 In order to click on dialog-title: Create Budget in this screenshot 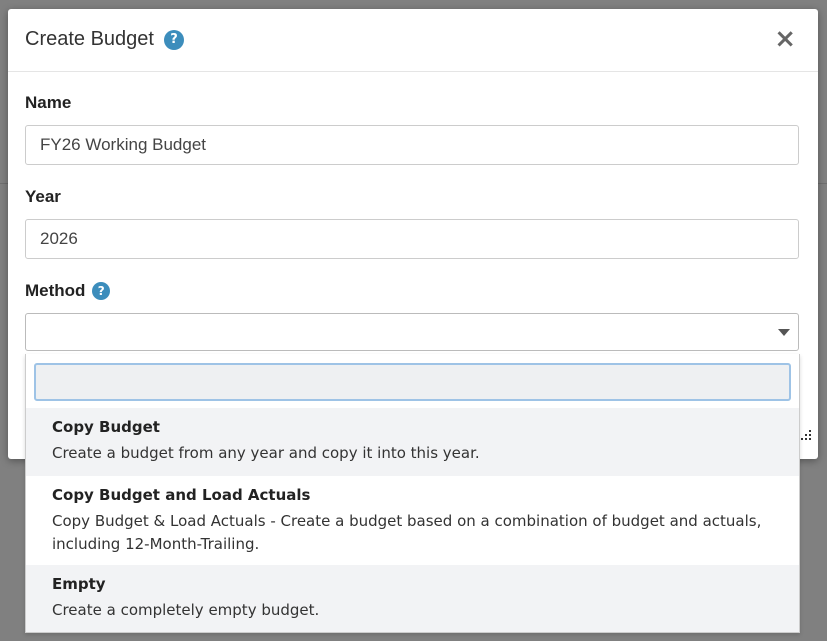, I will do `click(89, 39)`.